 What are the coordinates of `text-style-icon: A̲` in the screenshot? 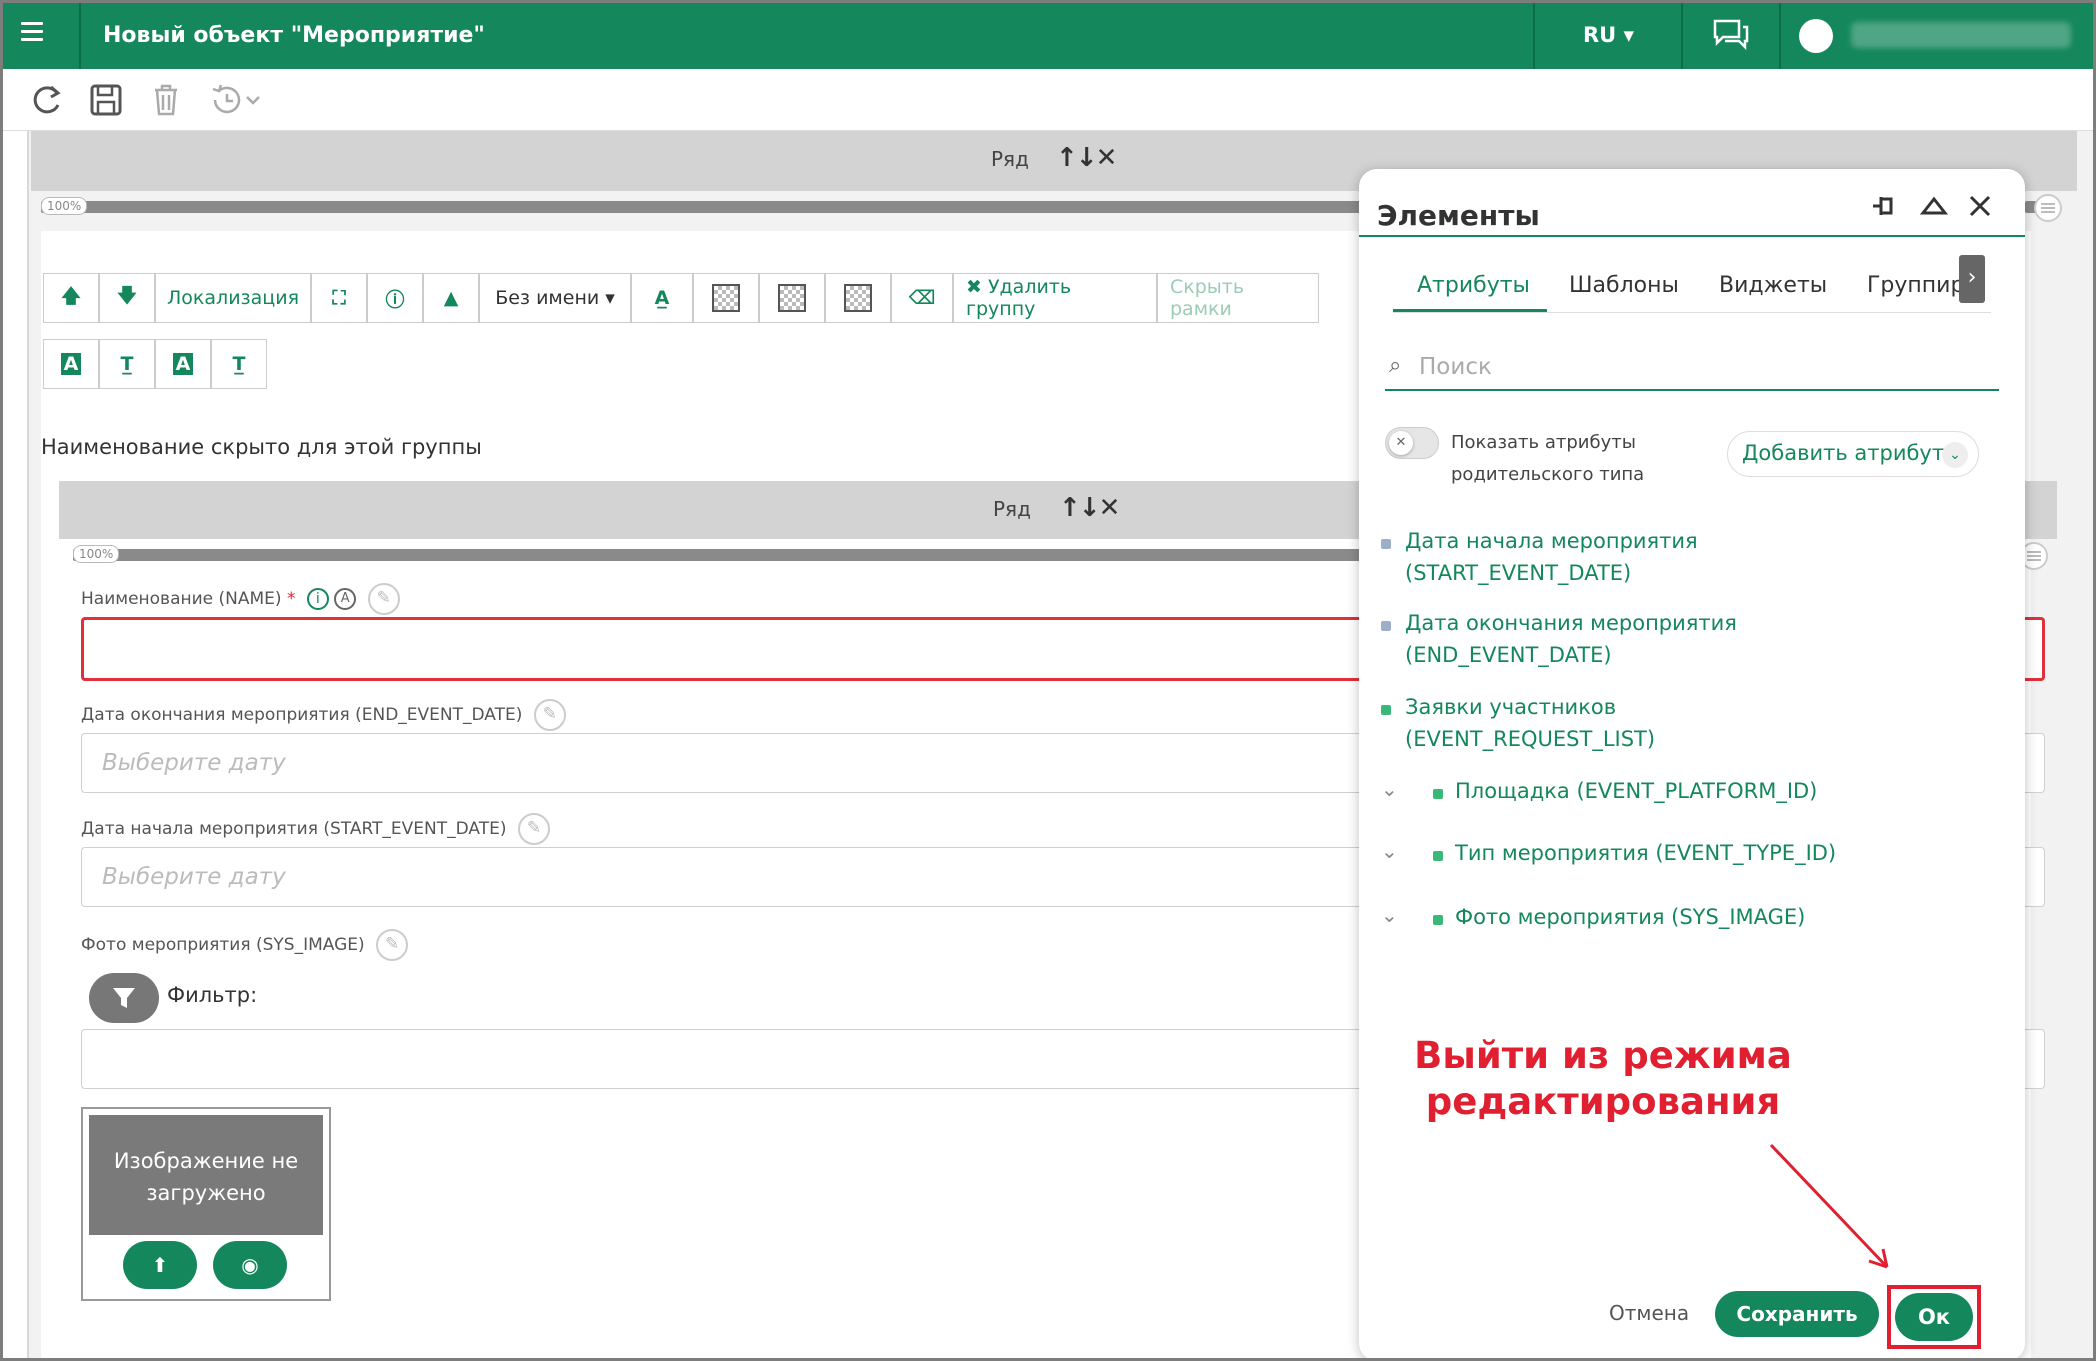 It's located at (662, 298).